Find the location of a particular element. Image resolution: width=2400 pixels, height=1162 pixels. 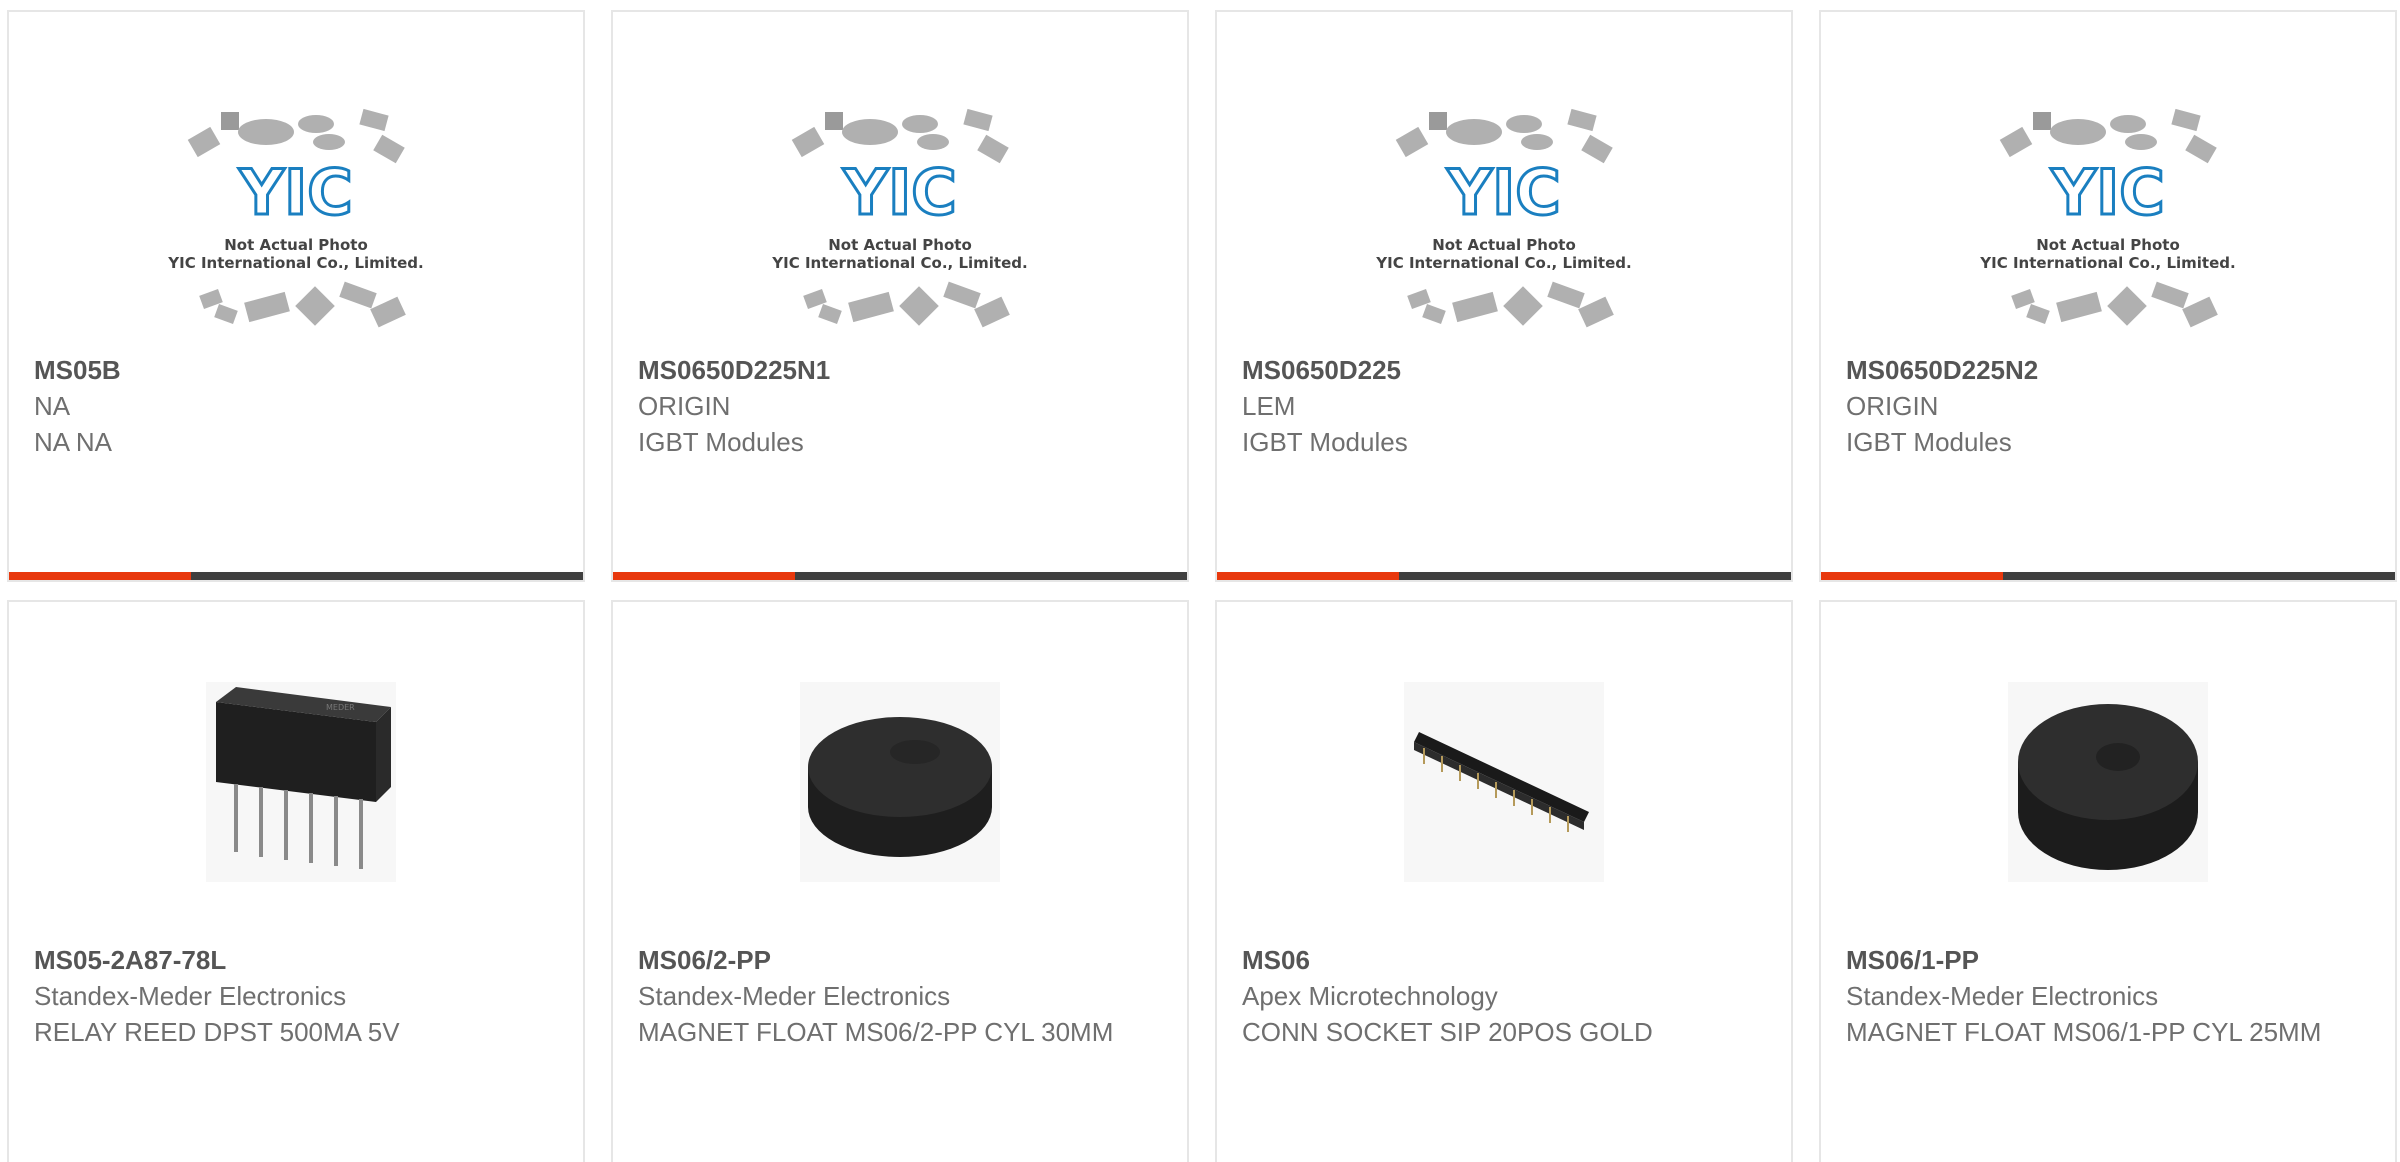

part-number: MS06 is located at coordinates (1506, 960).